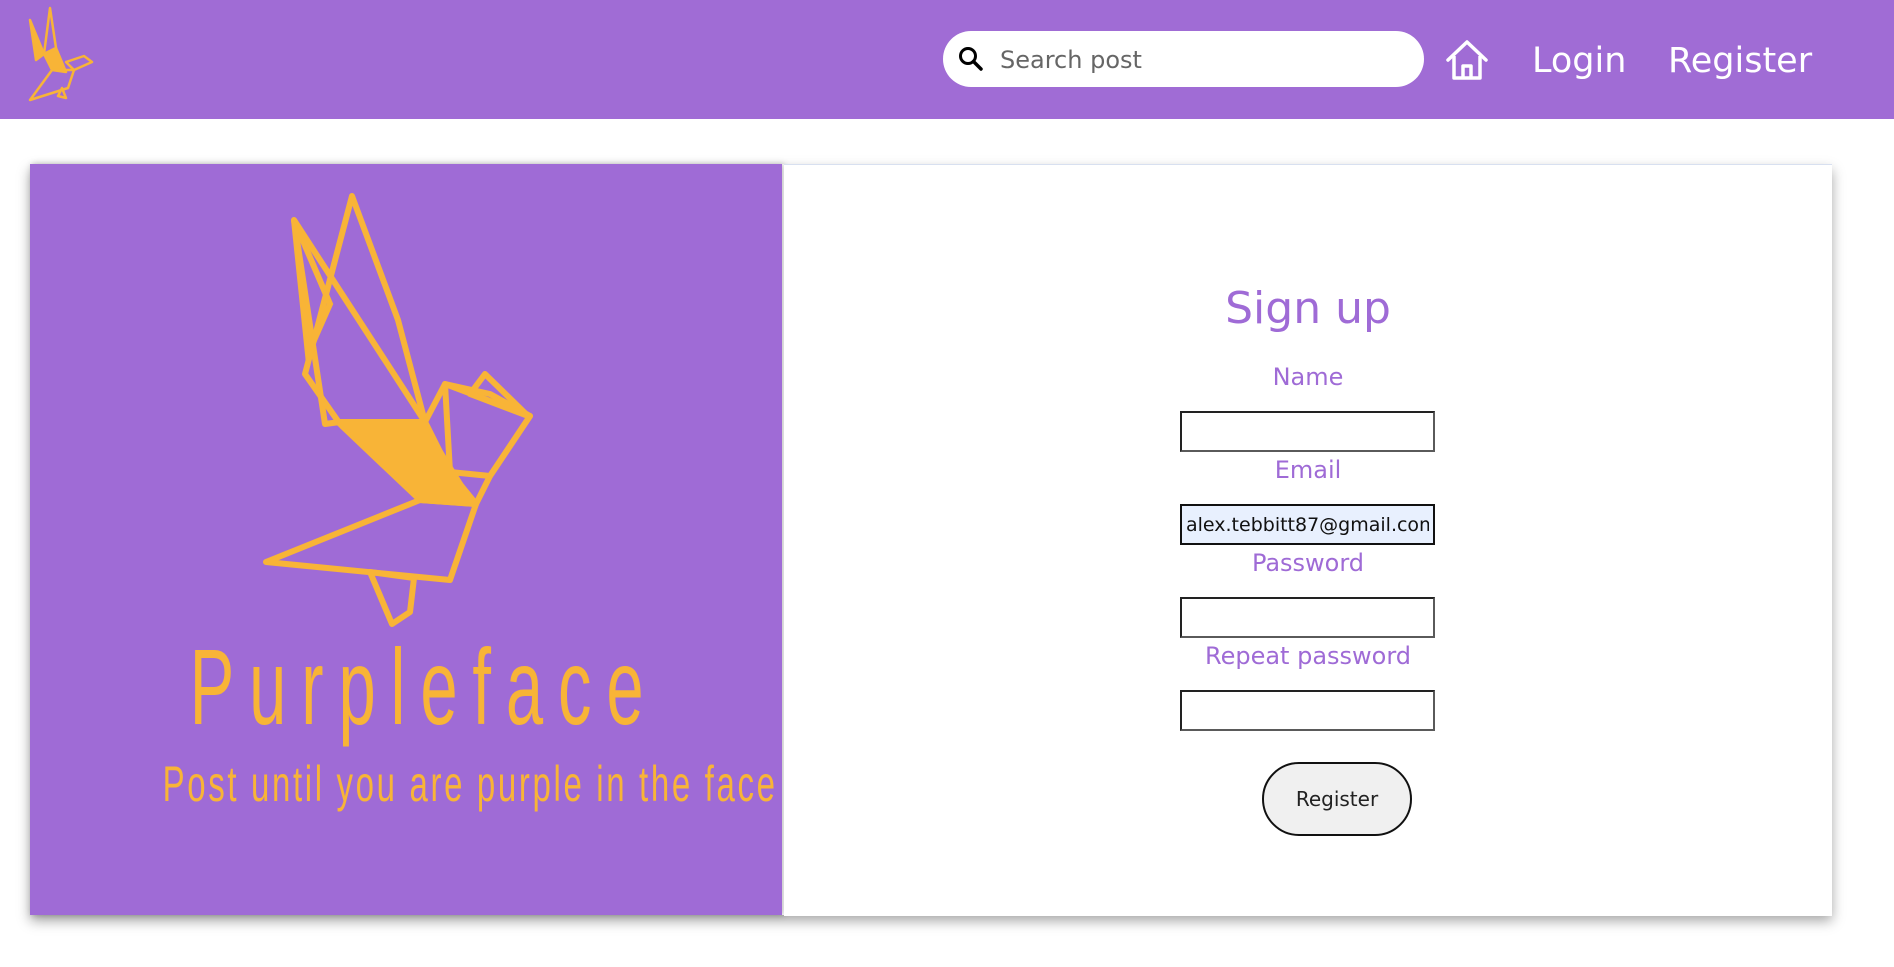  Describe the element at coordinates (1740, 61) in the screenshot. I see `nav-register-link: Register` at that location.